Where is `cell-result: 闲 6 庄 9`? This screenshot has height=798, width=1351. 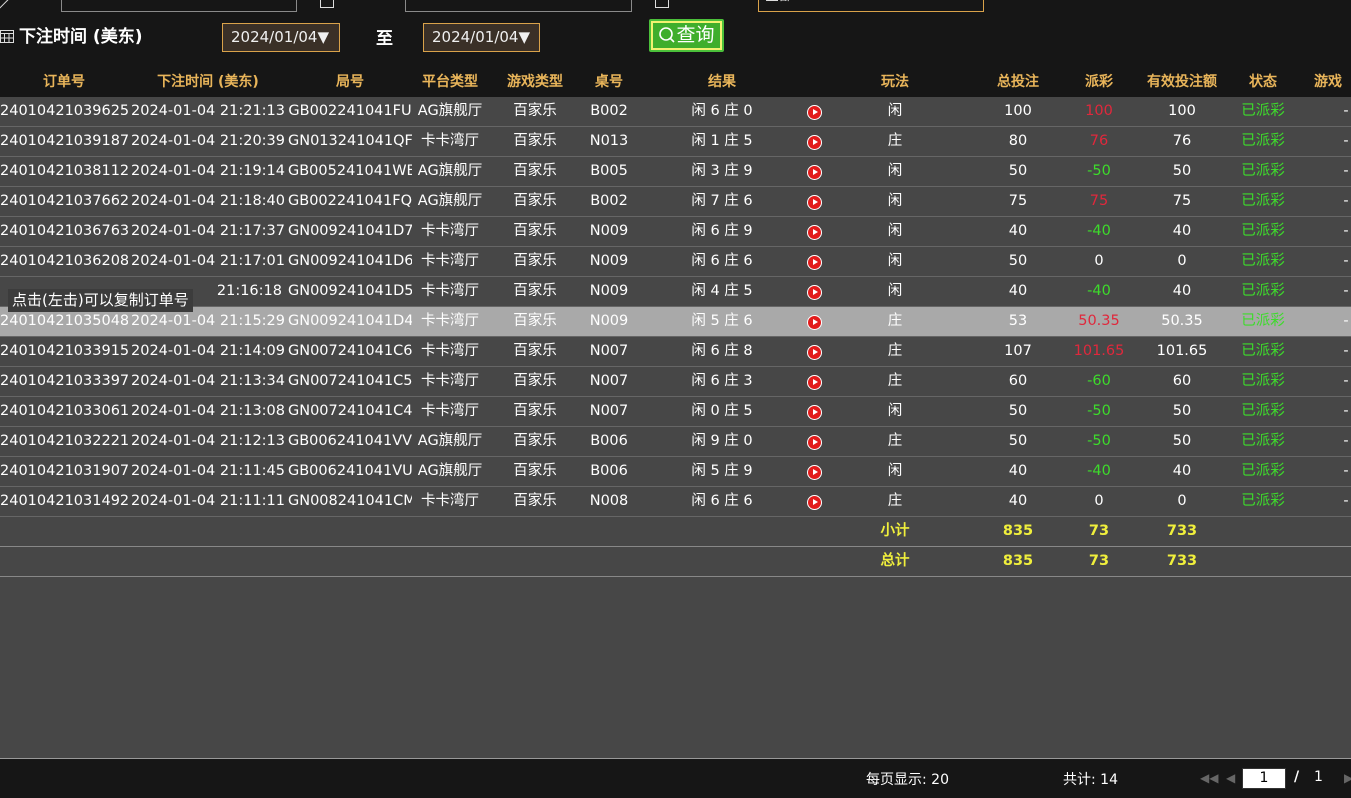
cell-result: 闲 6 庄 9 is located at coordinates (722, 231).